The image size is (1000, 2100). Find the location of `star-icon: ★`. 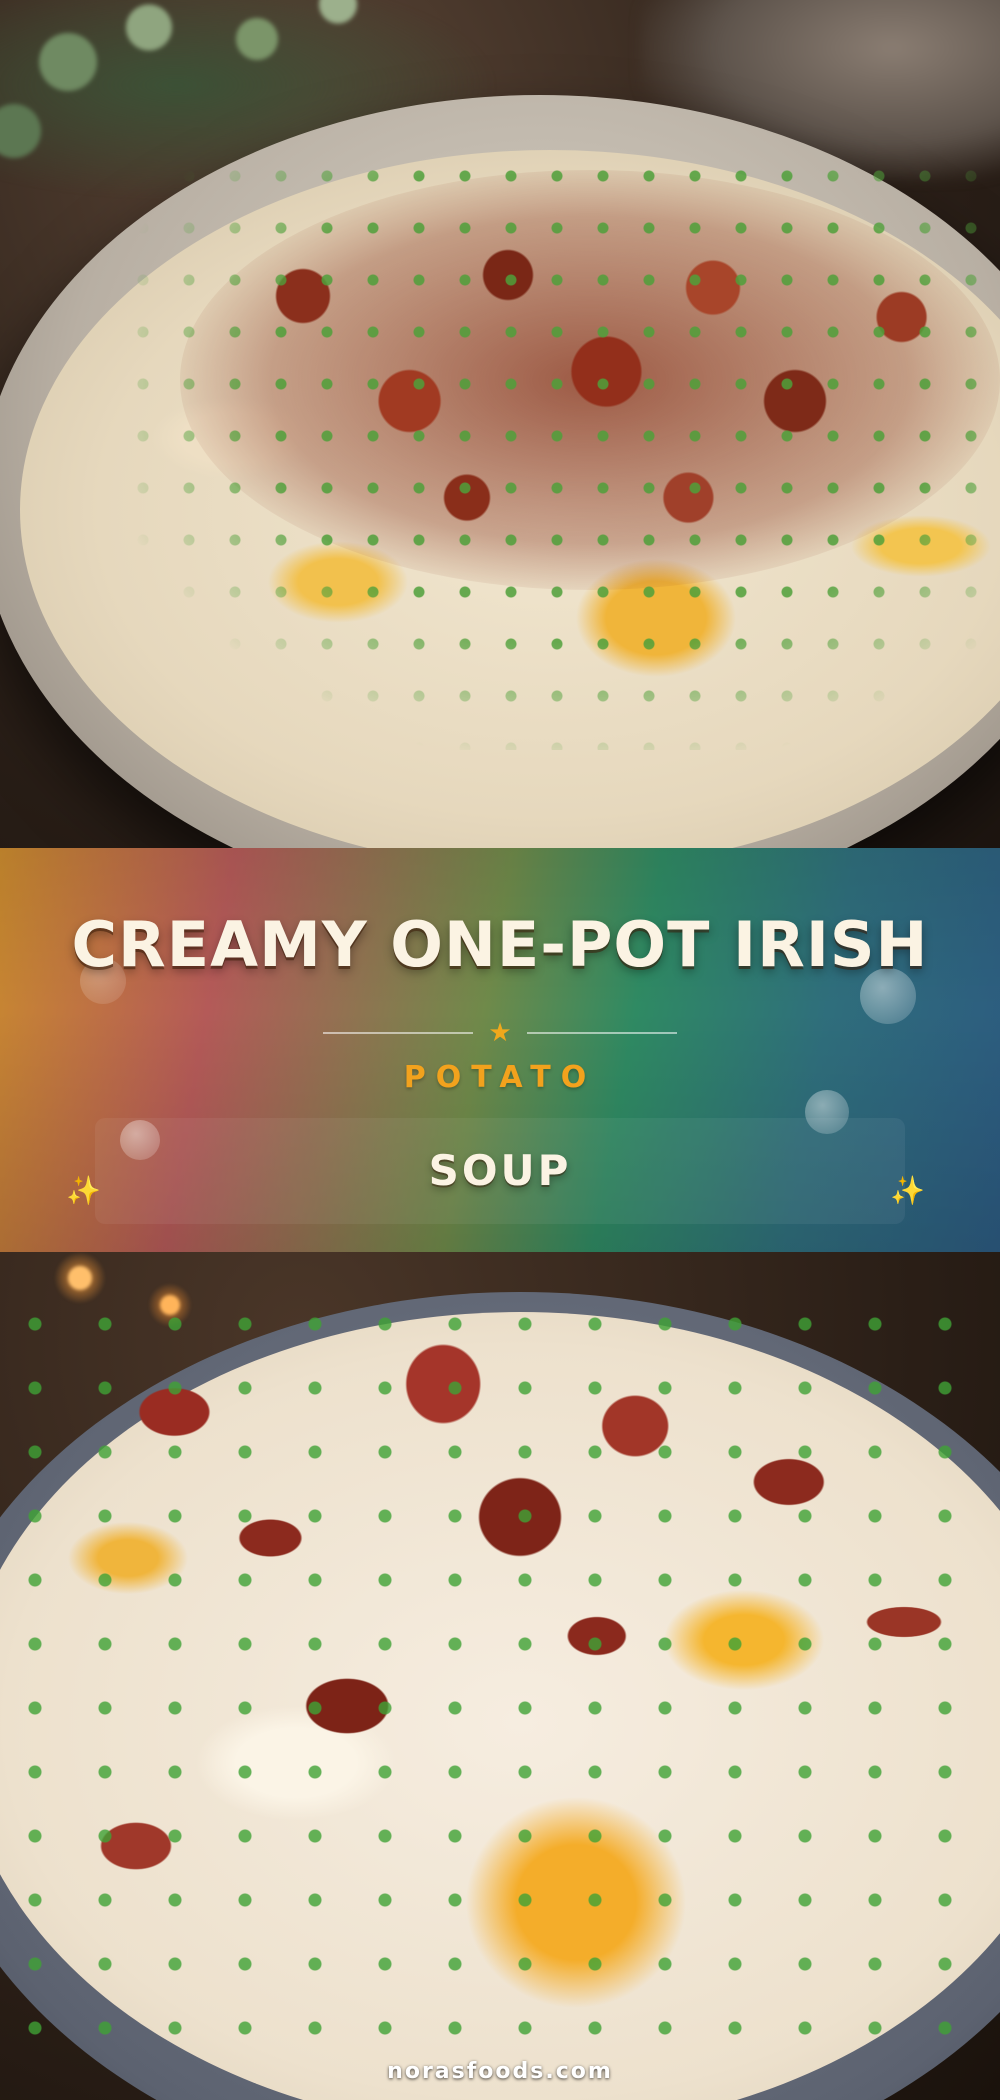

star-icon: ★ is located at coordinates (500, 1033).